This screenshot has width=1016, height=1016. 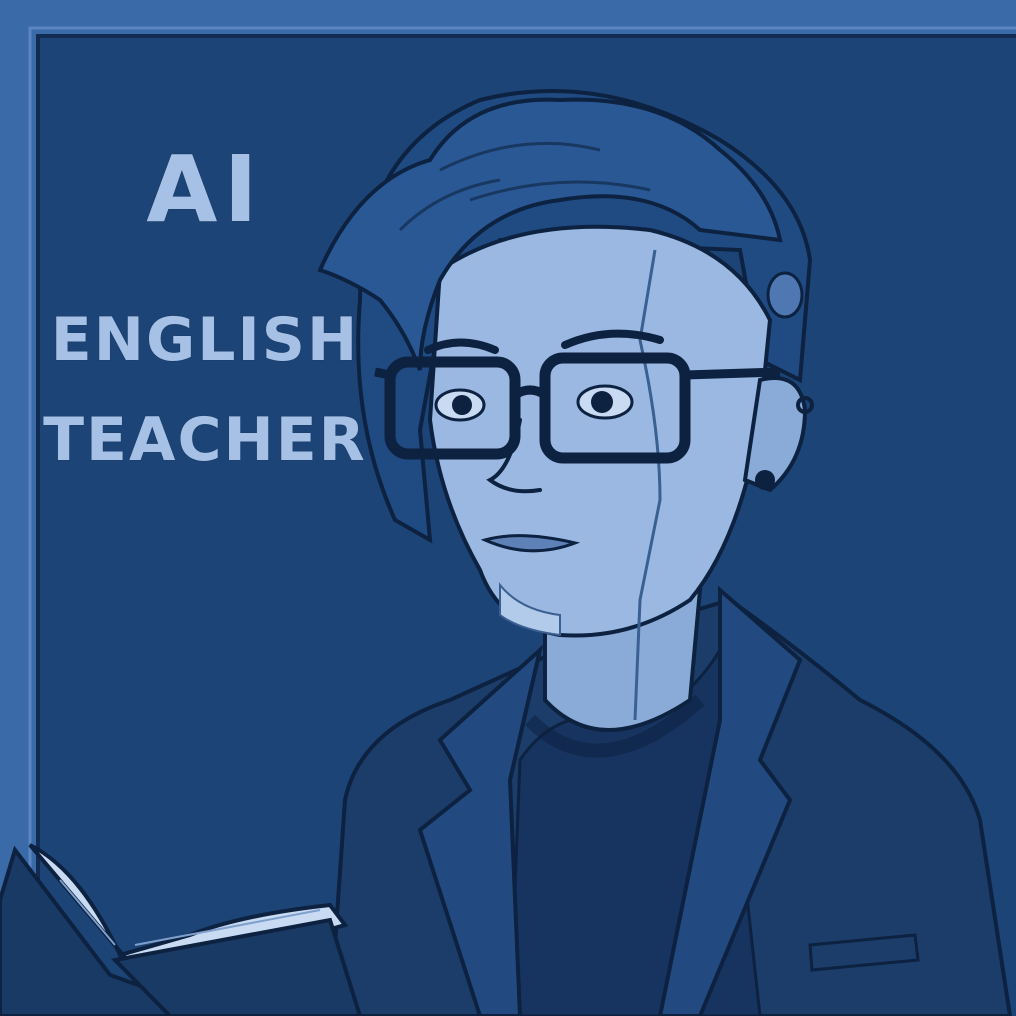 I want to click on ear-port-icon, so click(x=785, y=295).